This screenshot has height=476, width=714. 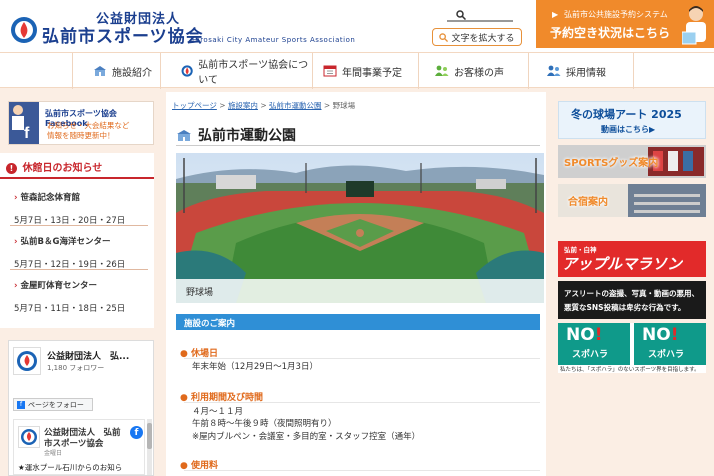 I want to click on enlarge-text-button: 文字を拡大する, so click(x=477, y=37).